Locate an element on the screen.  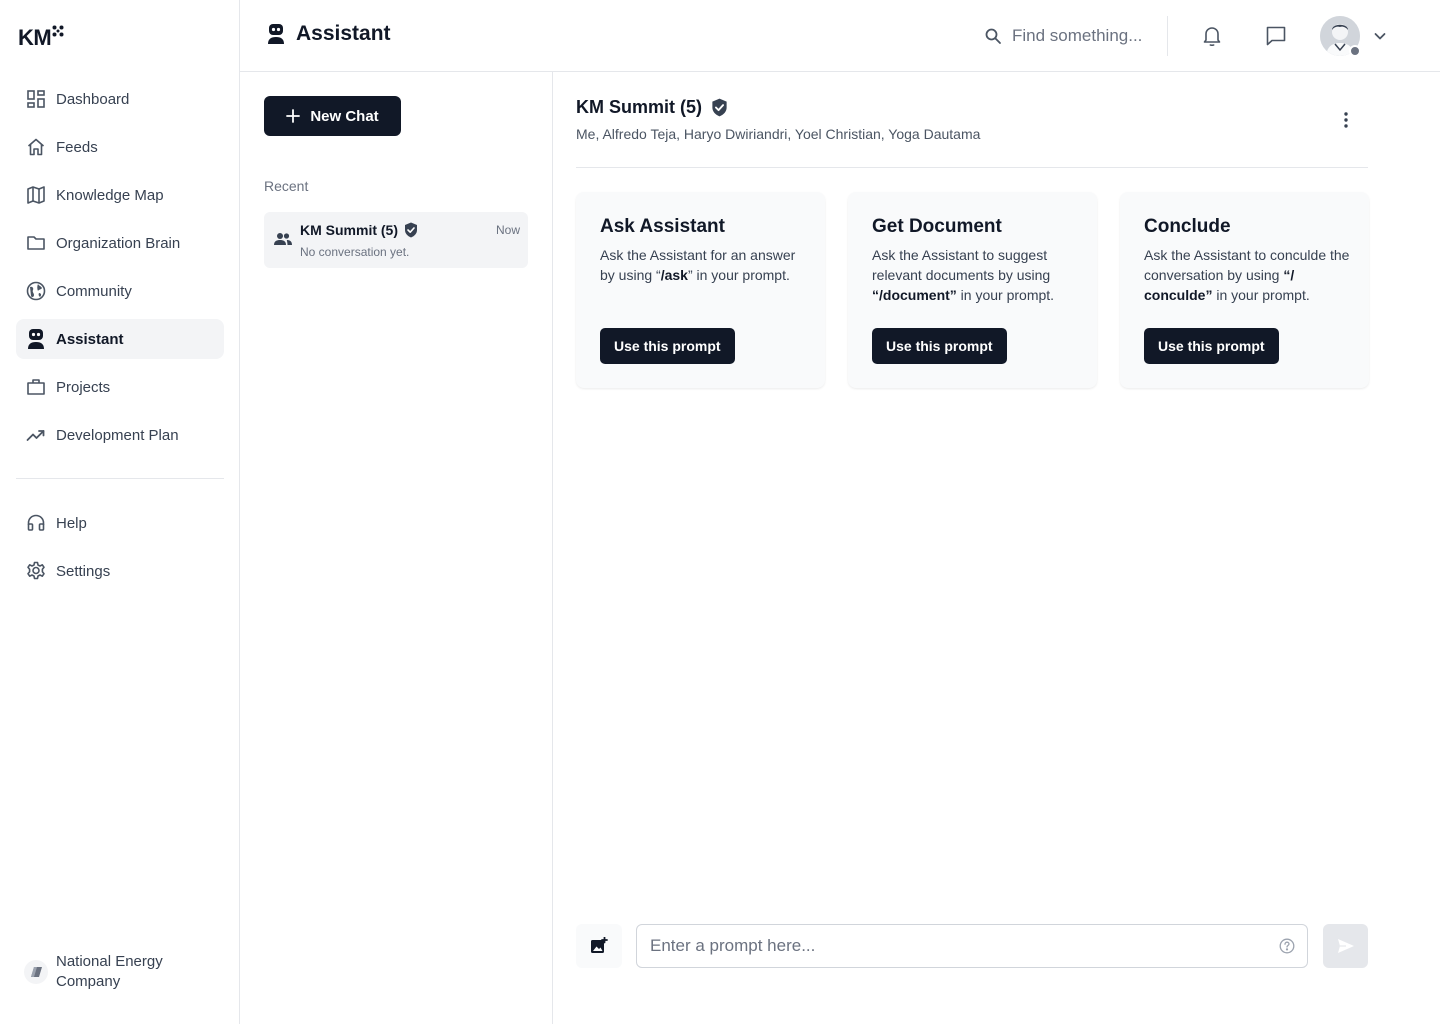
help-circle-icon is located at coordinates (1287, 946).